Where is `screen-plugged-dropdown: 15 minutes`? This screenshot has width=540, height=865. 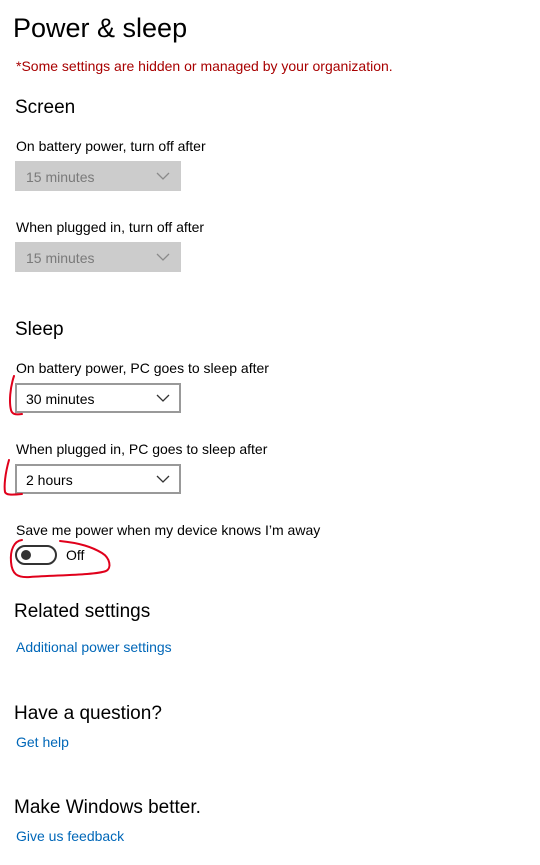 screen-plugged-dropdown: 15 minutes is located at coordinates (98, 257).